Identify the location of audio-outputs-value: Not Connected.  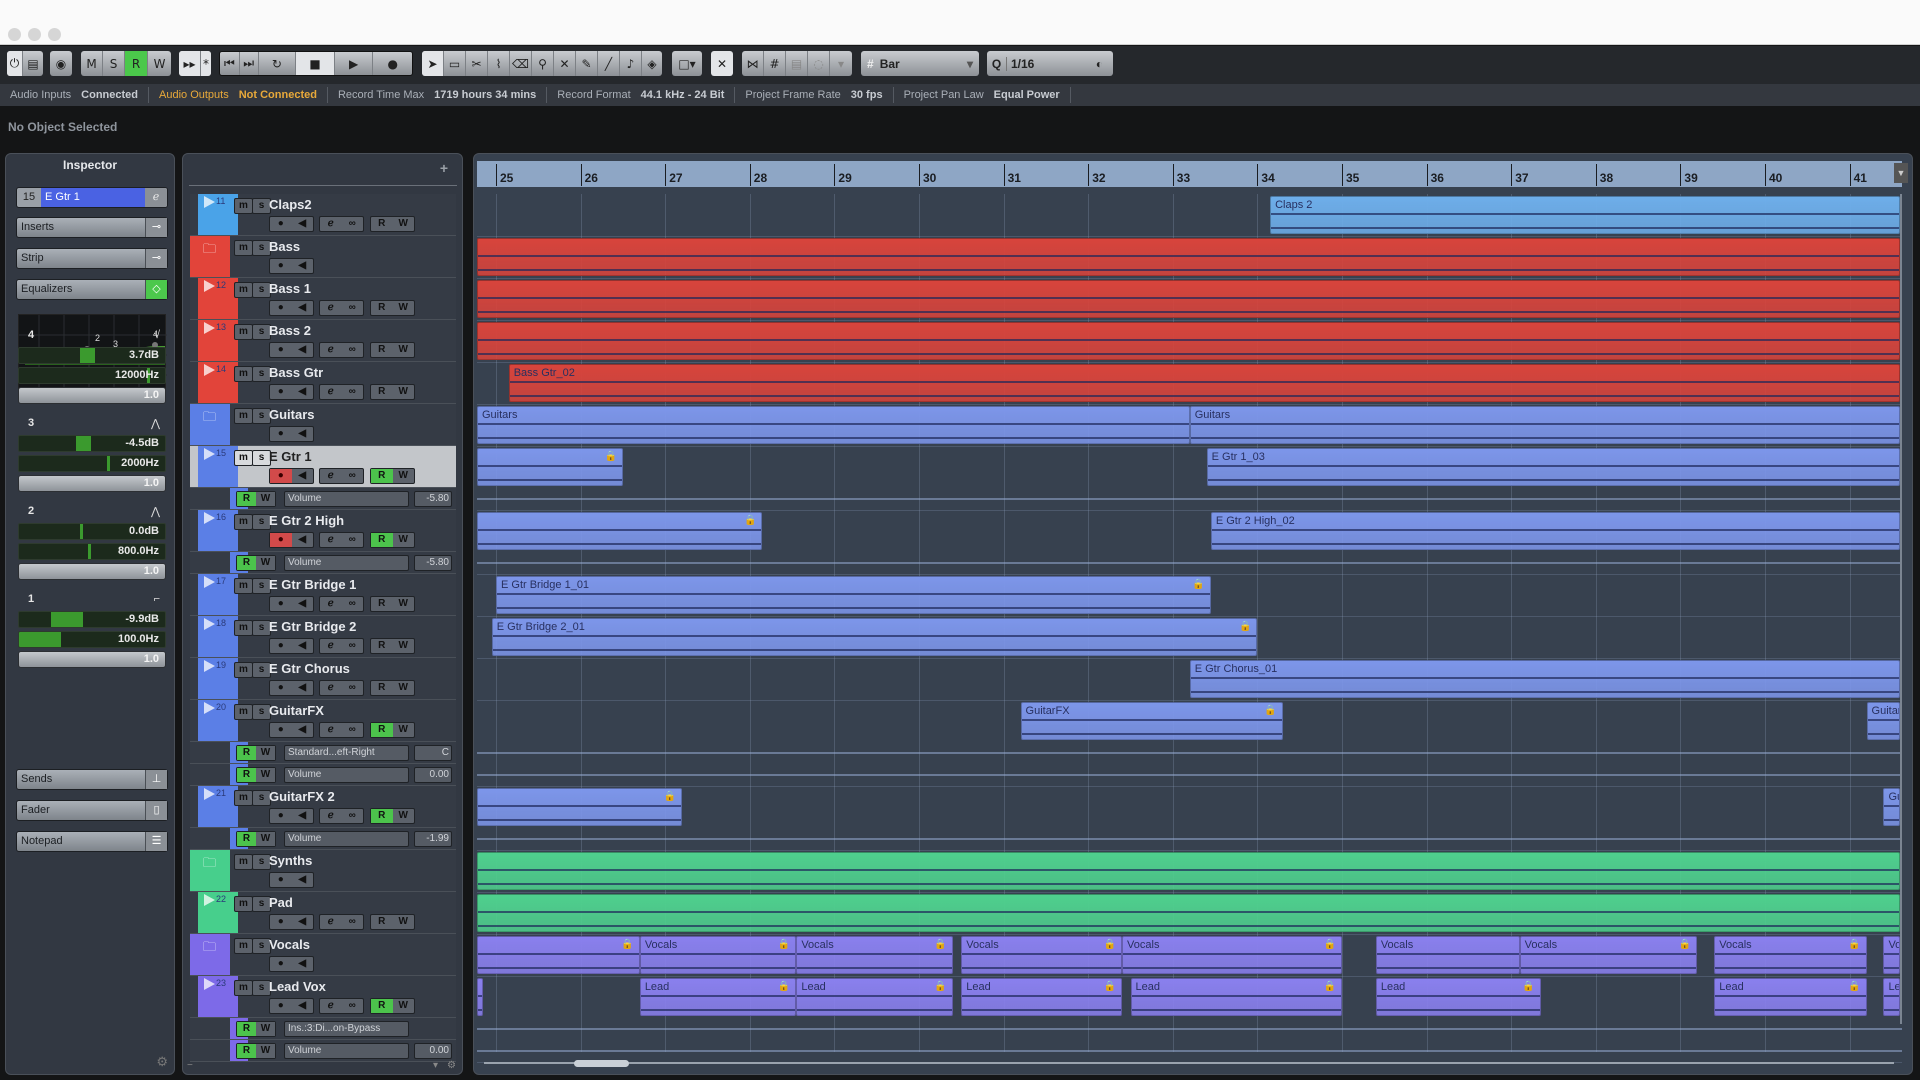
(283, 95).